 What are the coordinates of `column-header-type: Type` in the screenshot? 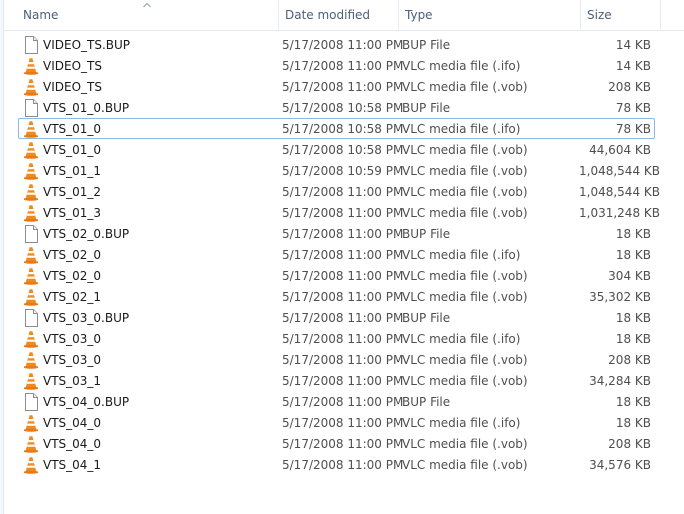 It's located at (490, 15).